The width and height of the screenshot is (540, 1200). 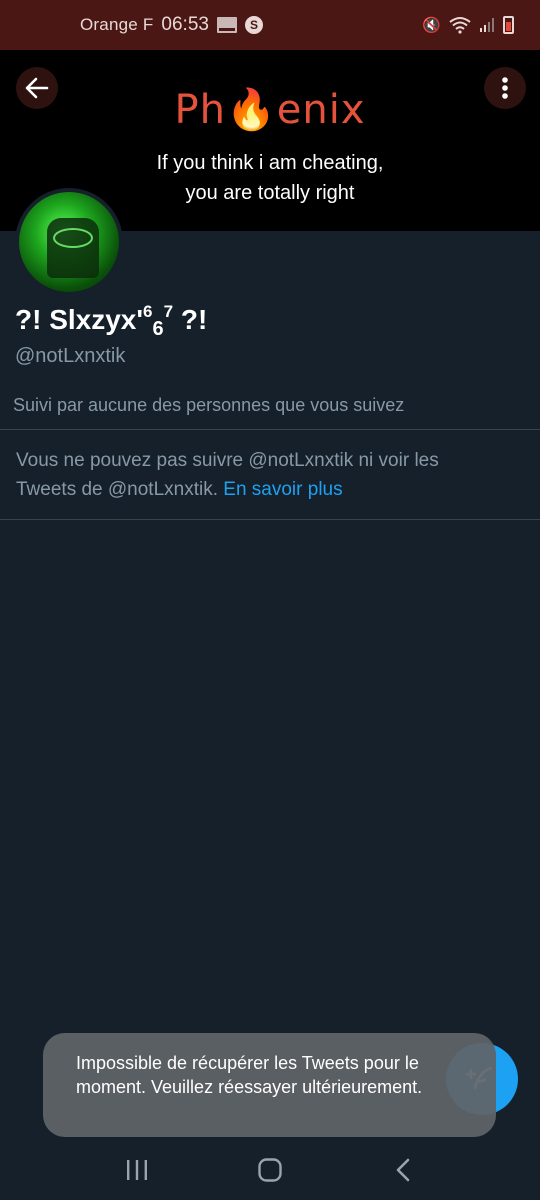 What do you see at coordinates (158, 329) in the screenshot?
I see `display-name-sub: 6` at bounding box center [158, 329].